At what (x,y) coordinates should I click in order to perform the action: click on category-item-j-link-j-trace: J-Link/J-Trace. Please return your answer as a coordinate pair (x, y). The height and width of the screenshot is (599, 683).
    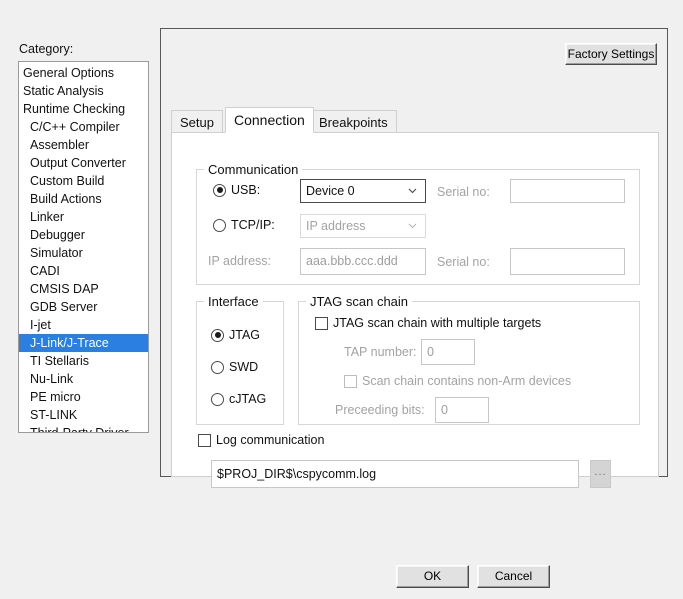
    Looking at the image, I should click on (83, 343).